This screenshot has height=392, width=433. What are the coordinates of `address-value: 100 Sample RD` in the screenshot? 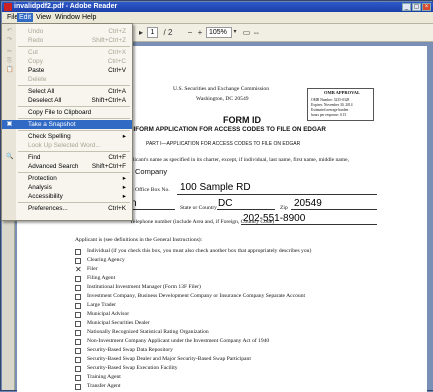 It's located at (215, 187).